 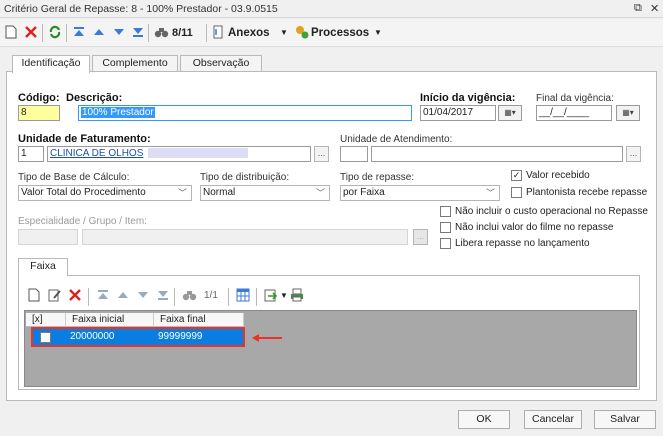 What do you see at coordinates (340, 33) in the screenshot?
I see `processos-menu: Processos` at bounding box center [340, 33].